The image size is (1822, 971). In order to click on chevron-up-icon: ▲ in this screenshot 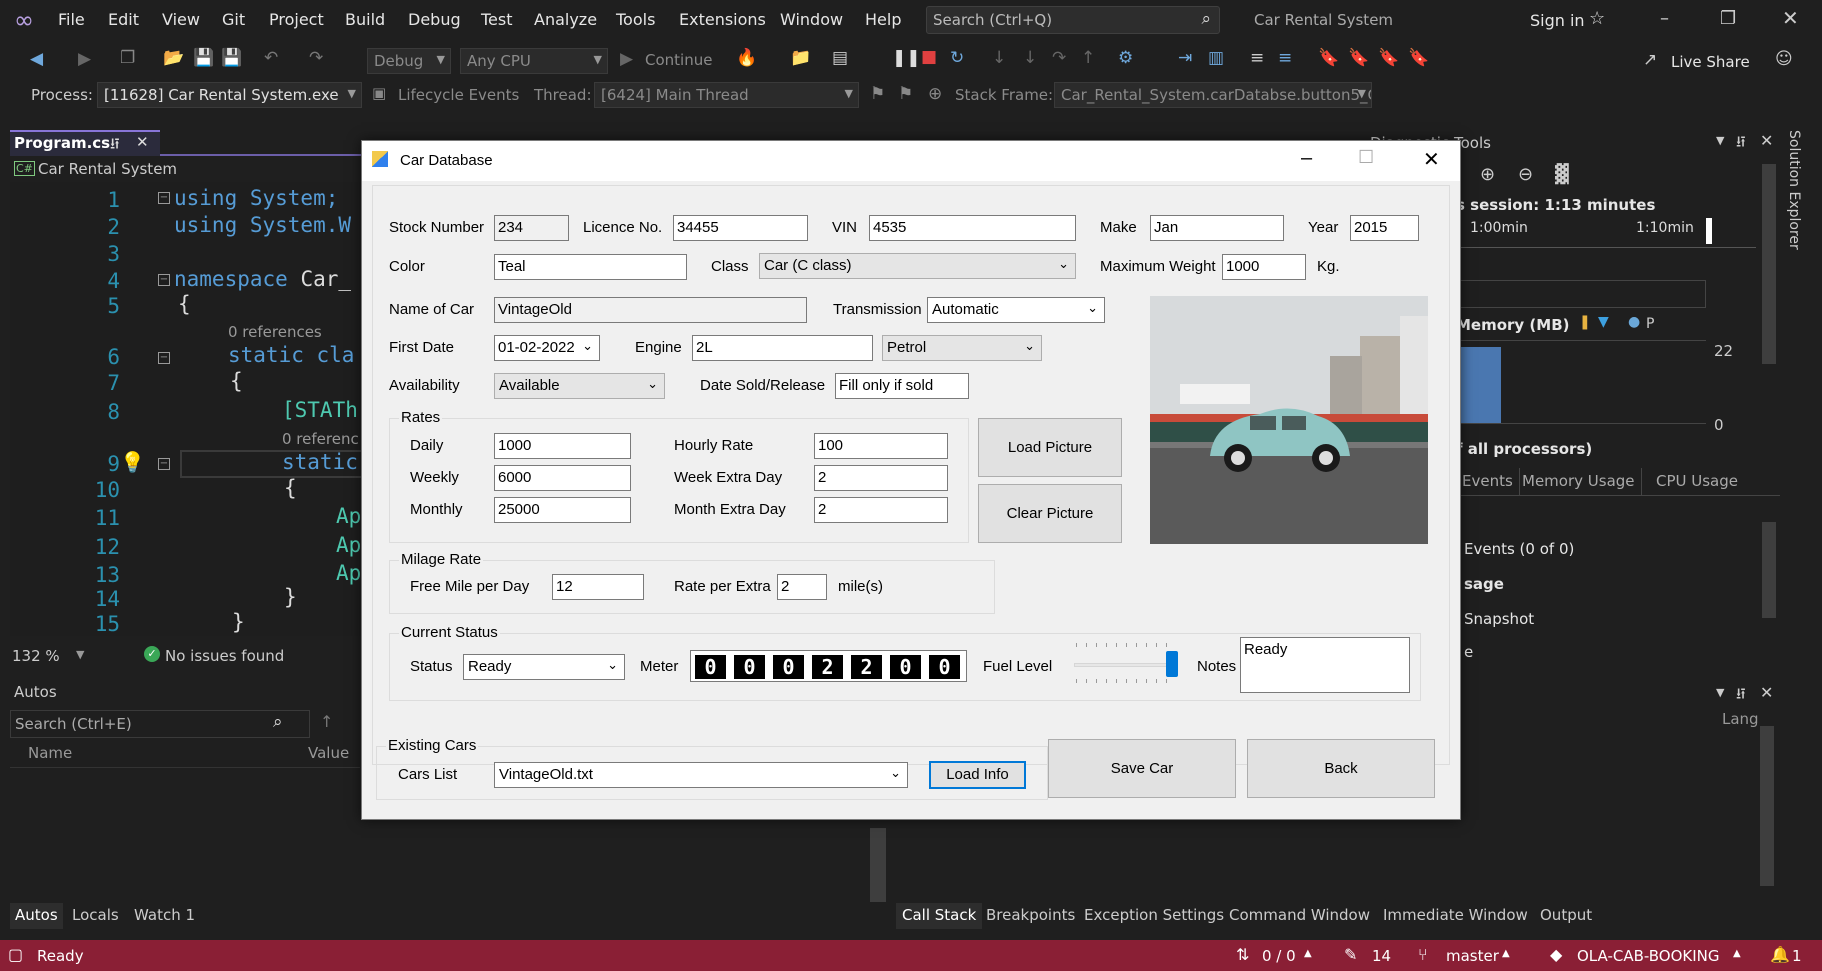, I will do `click(1737, 953)`.